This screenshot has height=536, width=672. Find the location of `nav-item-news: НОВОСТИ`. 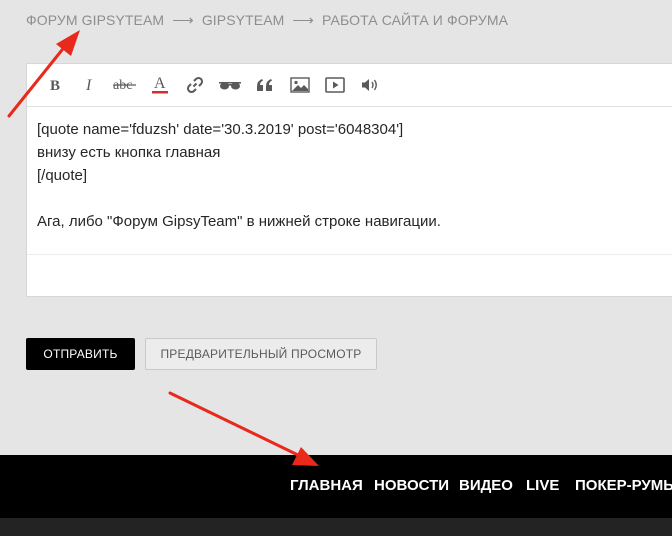

nav-item-news: НОВОСТИ is located at coordinates (411, 485).